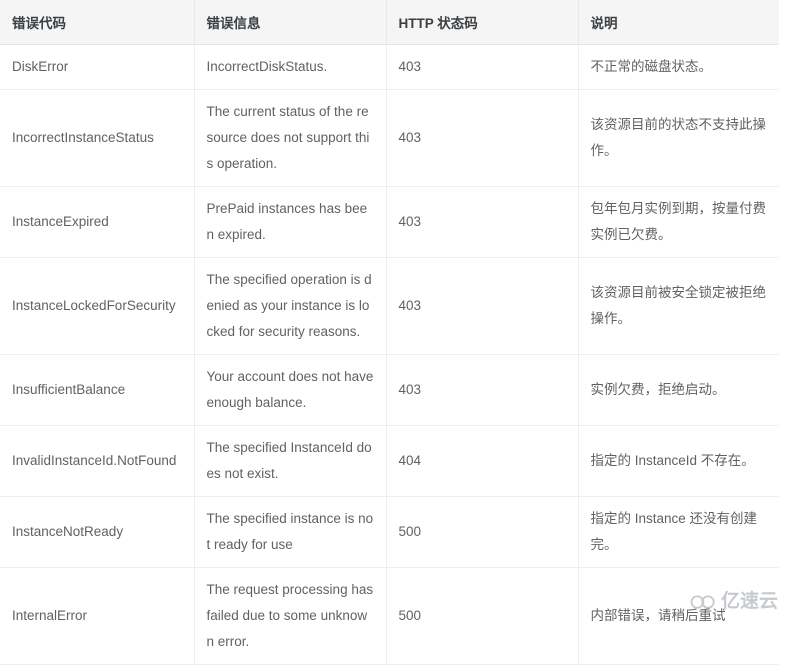 The height and width of the screenshot is (665, 786). Describe the element at coordinates (678, 306) in the screenshot. I see `cell-description: 该资源目前被安全锁定被拒绝操作。` at that location.